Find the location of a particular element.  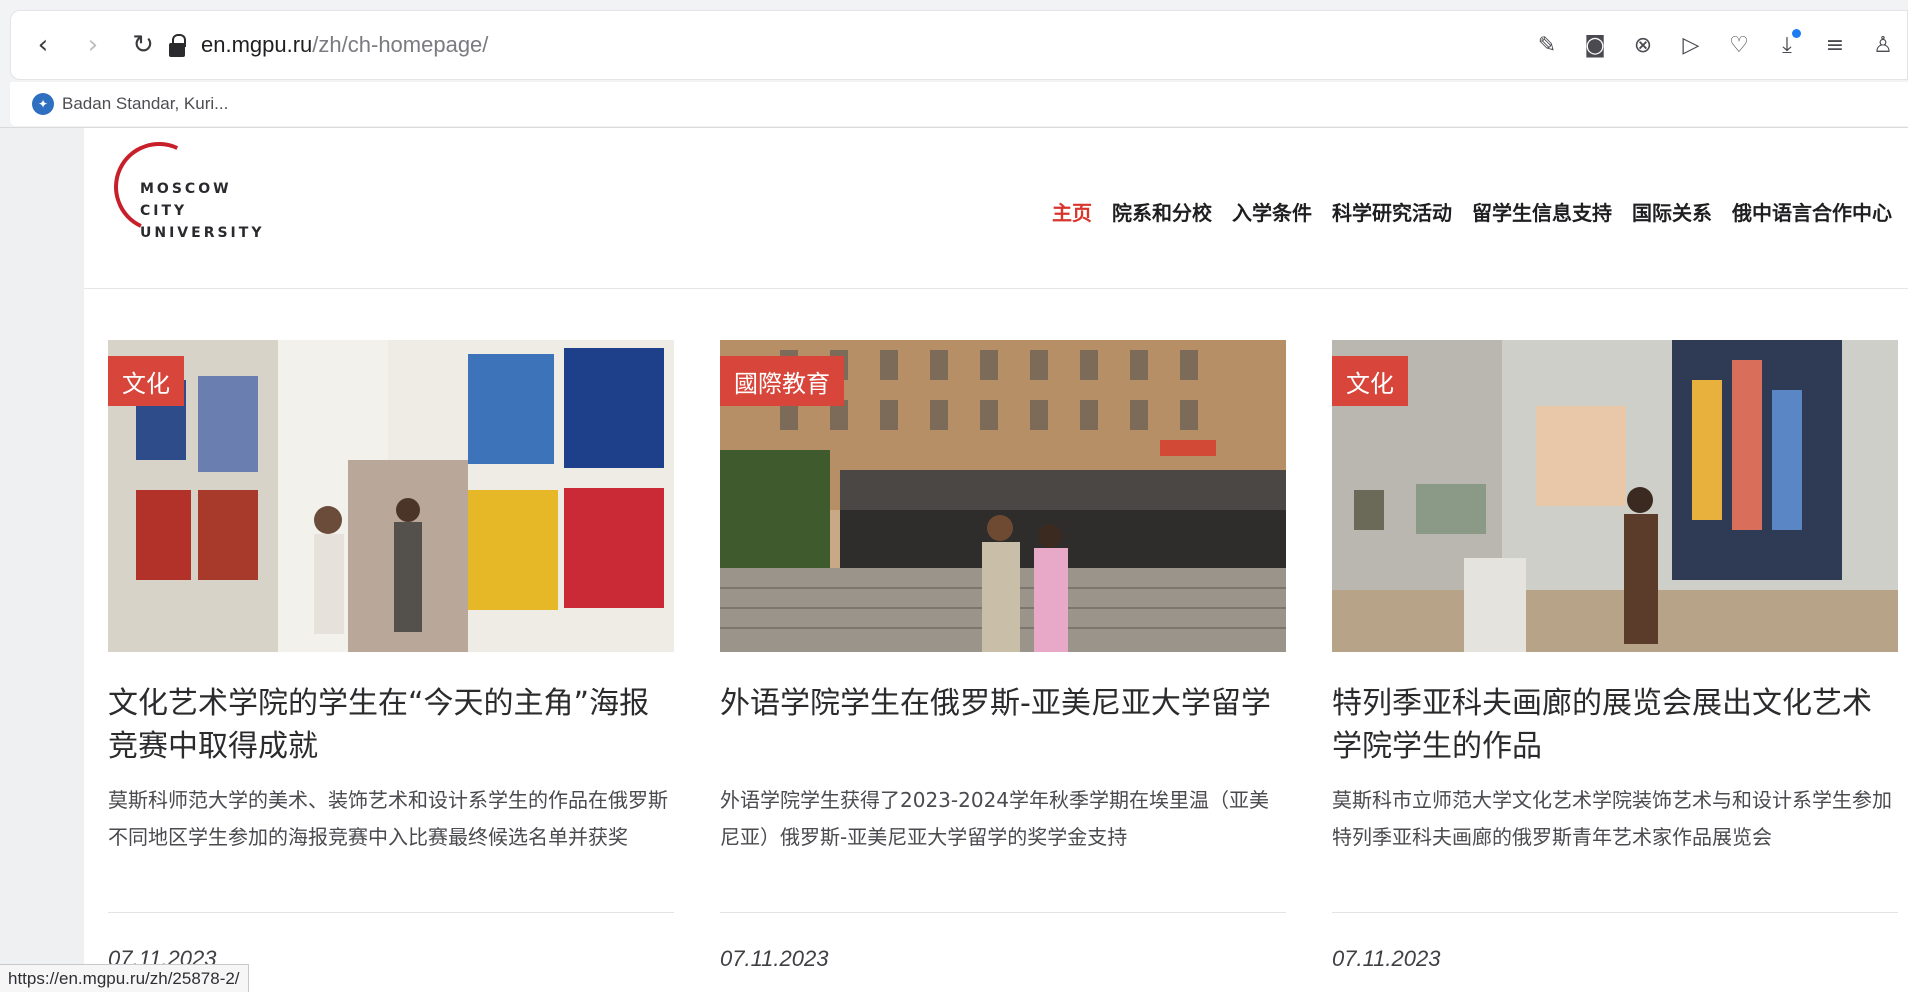

toolbar-icons: ✎ ◙ ⊗ ▷ ♡ ⤓ ≡ ♙ is located at coordinates (1715, 45).